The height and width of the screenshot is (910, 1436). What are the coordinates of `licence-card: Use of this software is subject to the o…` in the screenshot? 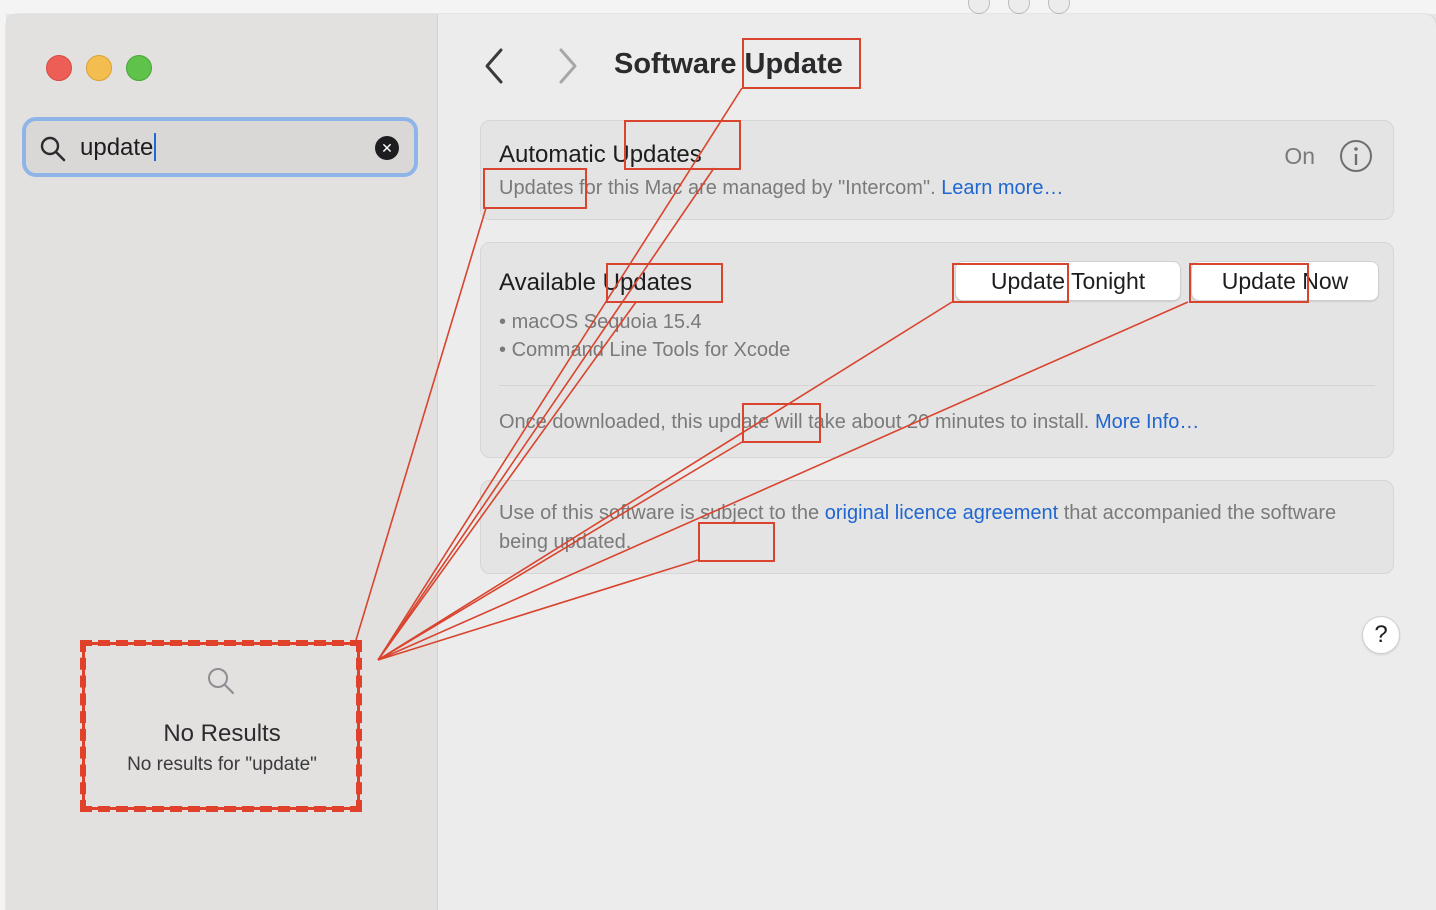 It's located at (937, 527).